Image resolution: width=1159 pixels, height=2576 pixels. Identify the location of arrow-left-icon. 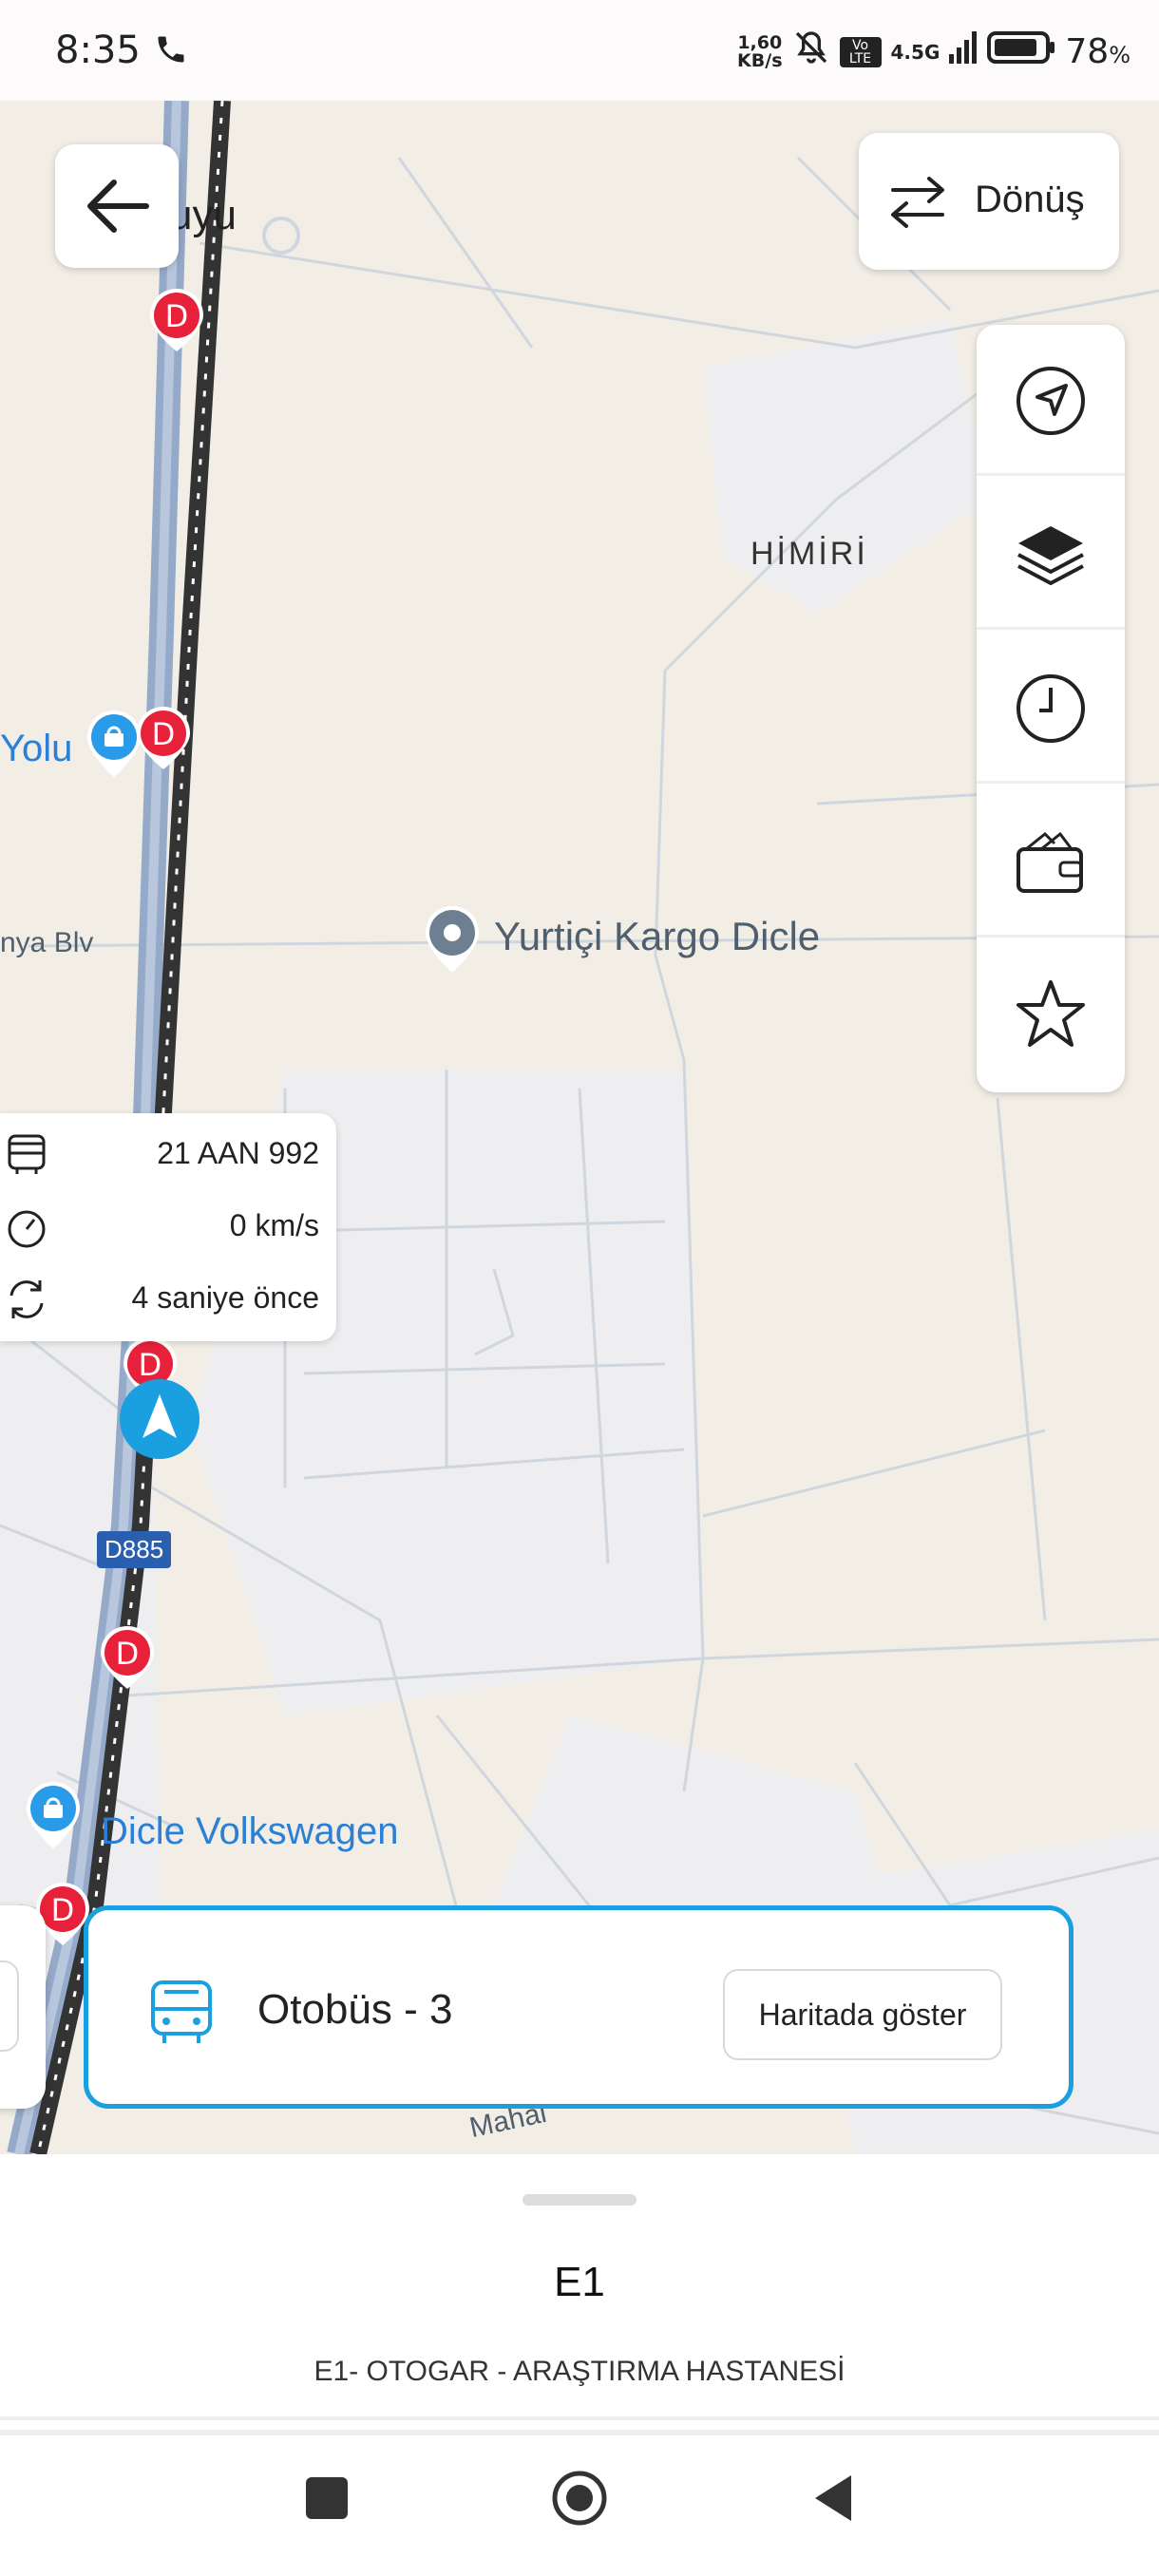
(118, 206).